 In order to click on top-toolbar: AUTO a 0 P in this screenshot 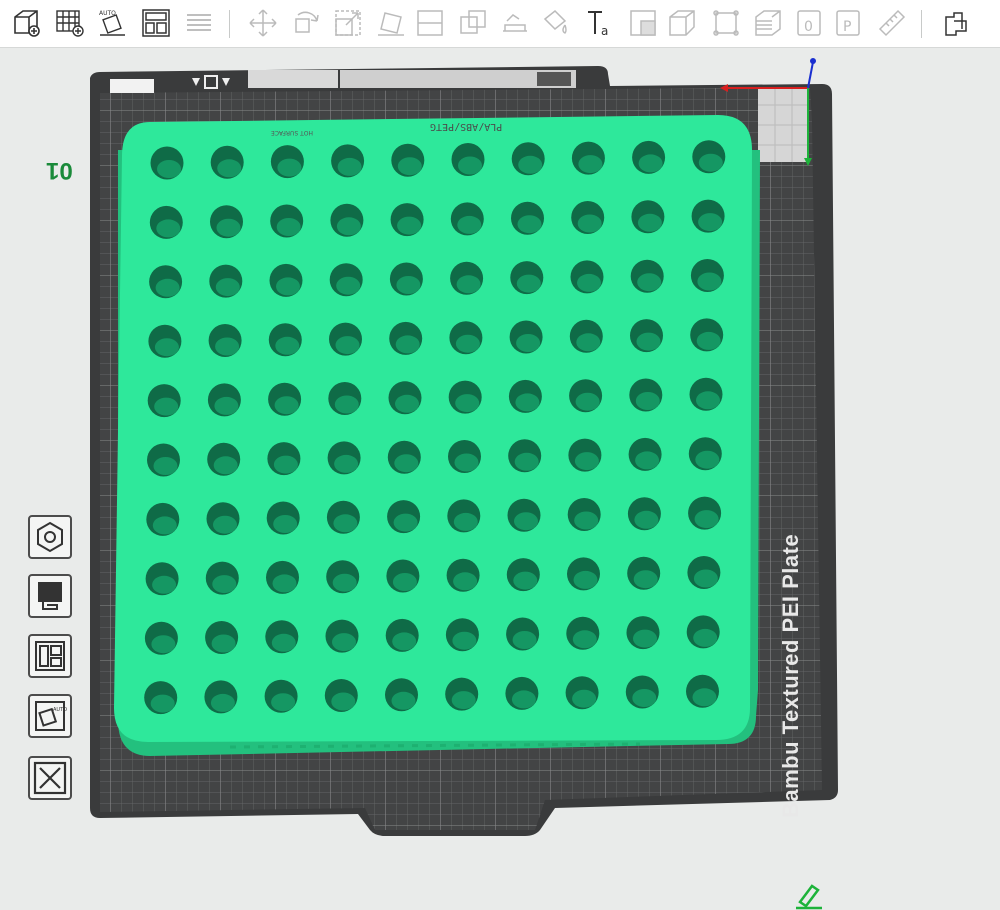, I will do `click(500, 24)`.